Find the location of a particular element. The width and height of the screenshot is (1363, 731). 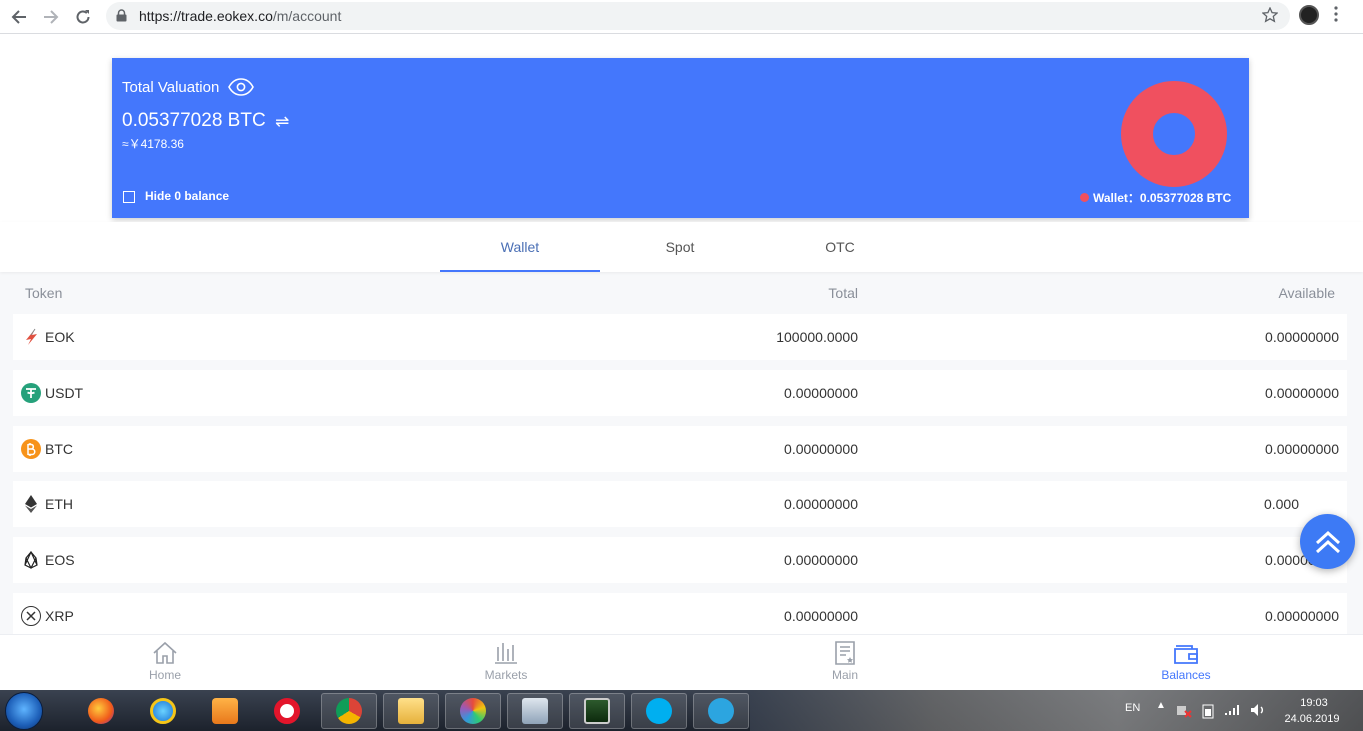

legend-dot-wallet is located at coordinates (1084, 197).